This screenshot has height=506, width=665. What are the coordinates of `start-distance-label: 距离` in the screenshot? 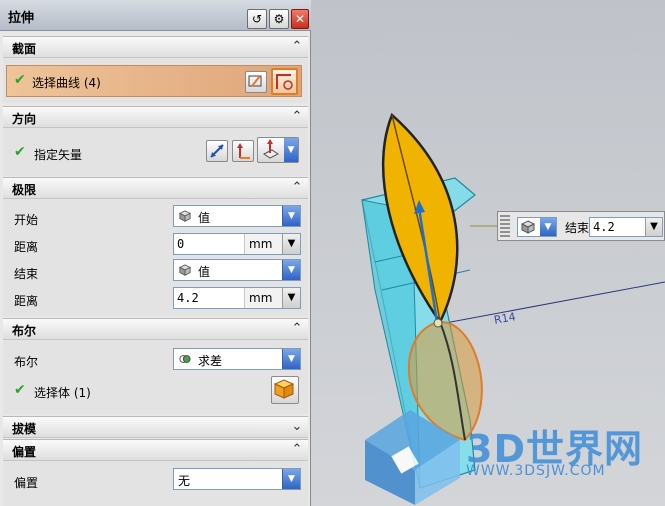 It's located at (26, 247).